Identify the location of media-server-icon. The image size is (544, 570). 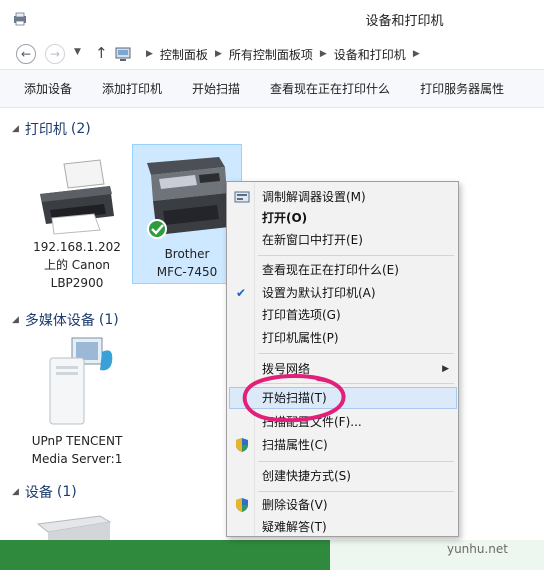
(81, 381).